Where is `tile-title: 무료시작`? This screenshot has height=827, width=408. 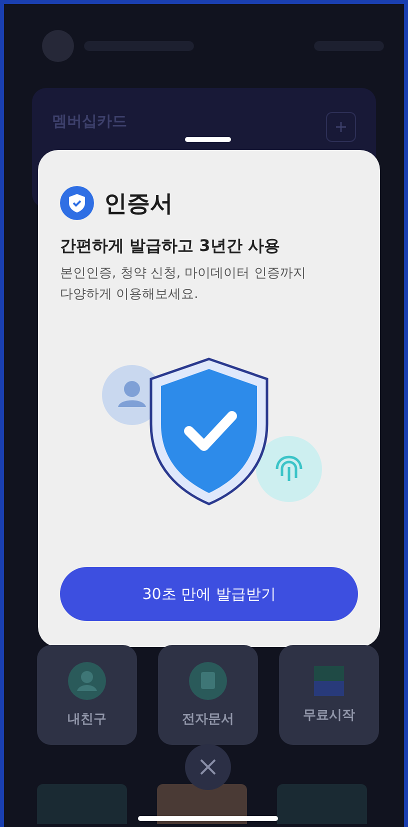
tile-title: 무료시작 is located at coordinates (329, 715).